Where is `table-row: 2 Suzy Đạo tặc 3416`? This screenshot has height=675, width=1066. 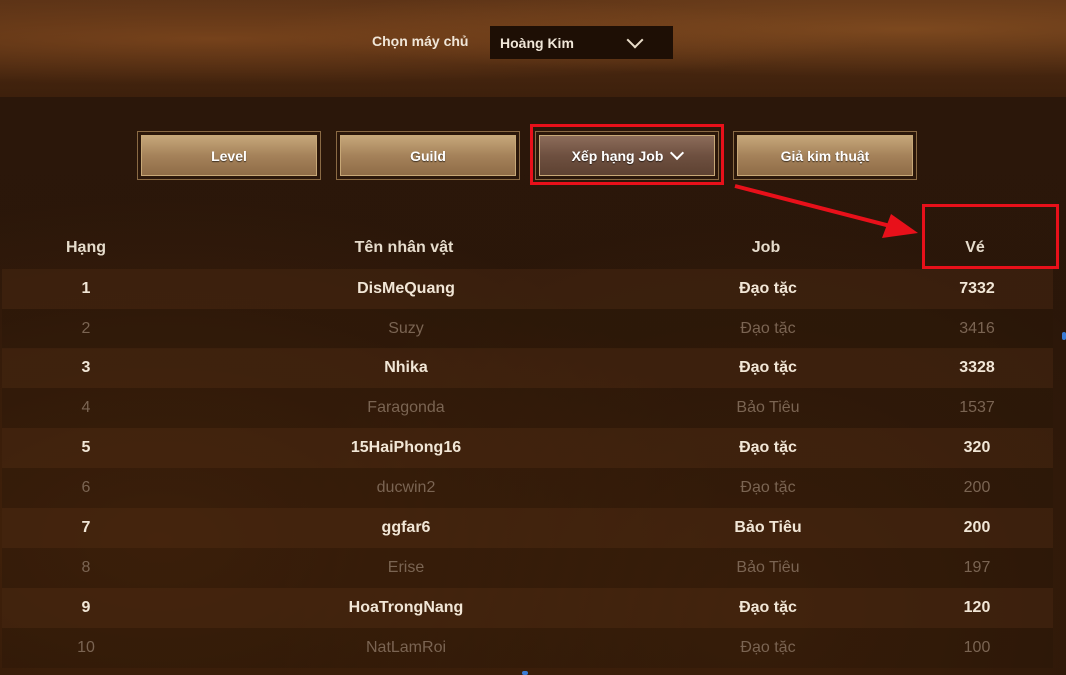 table-row: 2 Suzy Đạo tặc 3416 is located at coordinates (527, 329).